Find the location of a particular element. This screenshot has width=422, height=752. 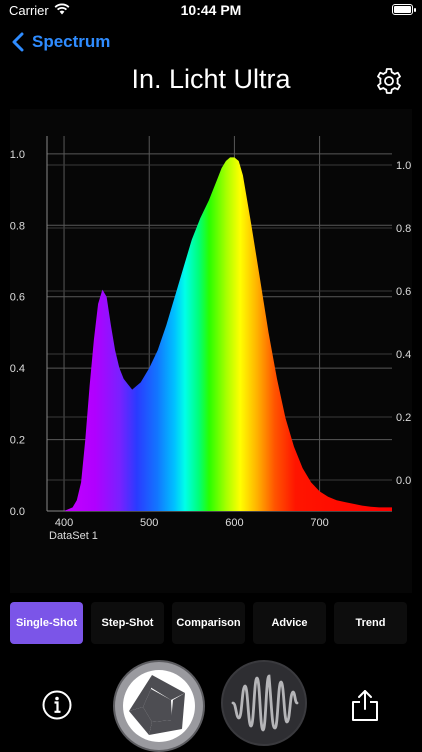

y-right-tick-label: 0.0 is located at coordinates (403, 481).